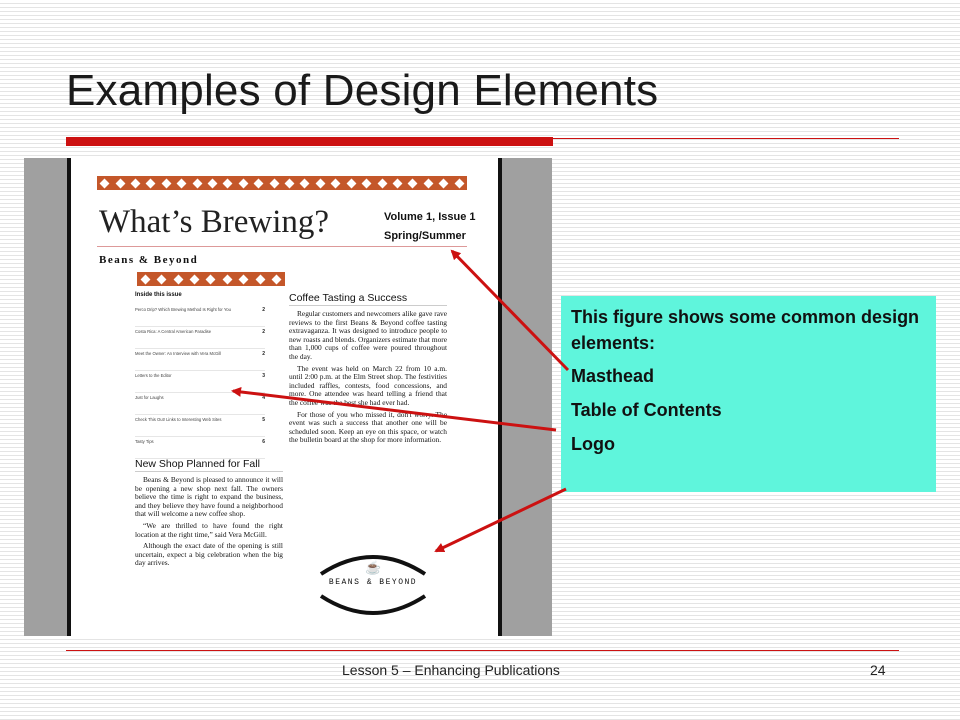 The image size is (960, 720). I want to click on toc-row: Costa Rica: A Central American Paradise 2, so click(200, 338).